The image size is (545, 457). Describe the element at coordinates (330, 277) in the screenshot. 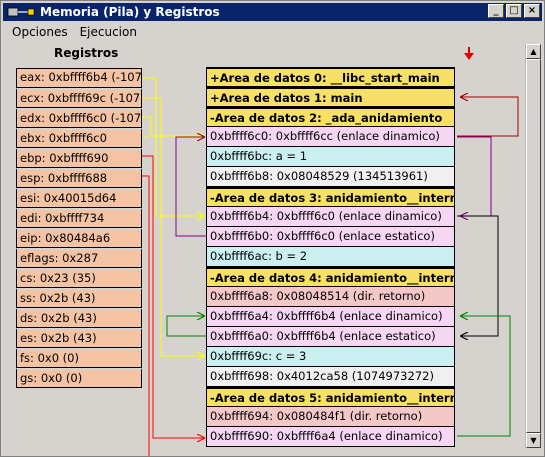

I see `stack-area-header: -Area de datos 4: anidamiento__interno_` at that location.